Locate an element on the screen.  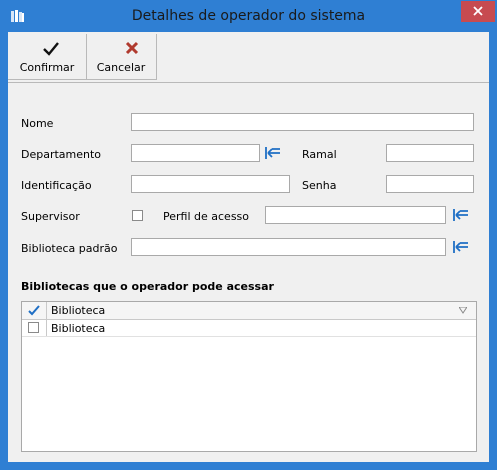
toolbar: Confirmar Cancelar is located at coordinates (248, 57).